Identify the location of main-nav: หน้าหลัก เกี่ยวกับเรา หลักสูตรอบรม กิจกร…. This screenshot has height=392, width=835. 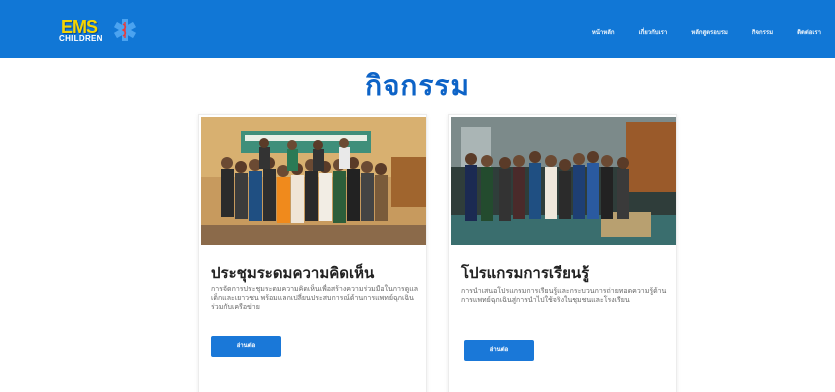
(706, 32).